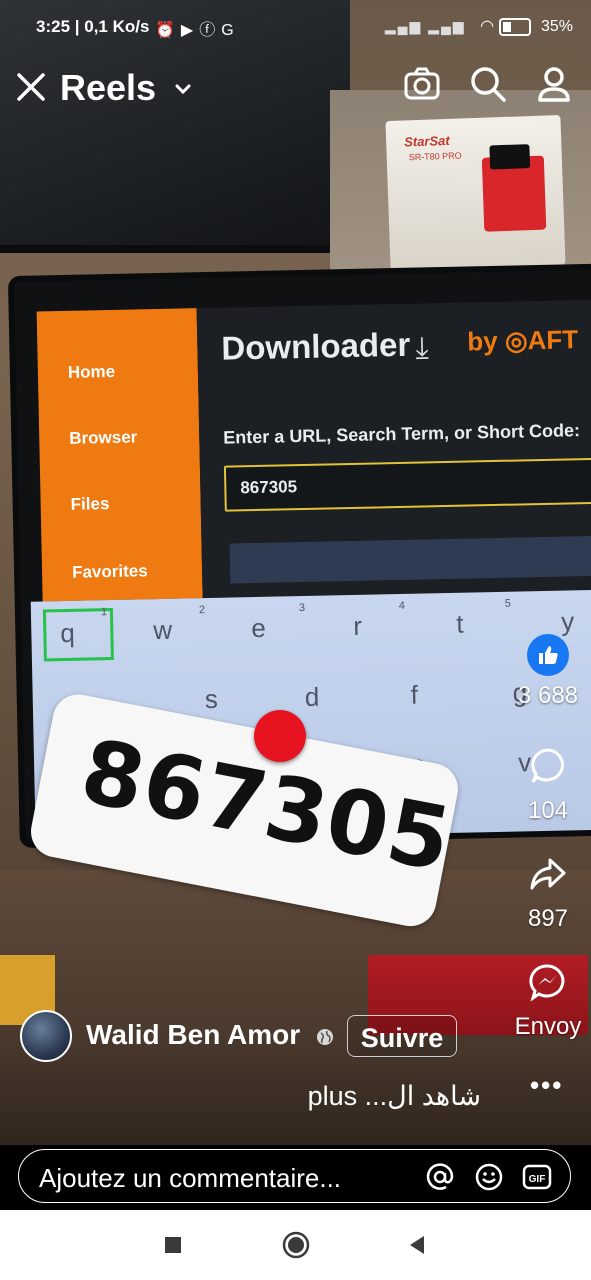  I want to click on emoji-icon, so click(489, 1177).